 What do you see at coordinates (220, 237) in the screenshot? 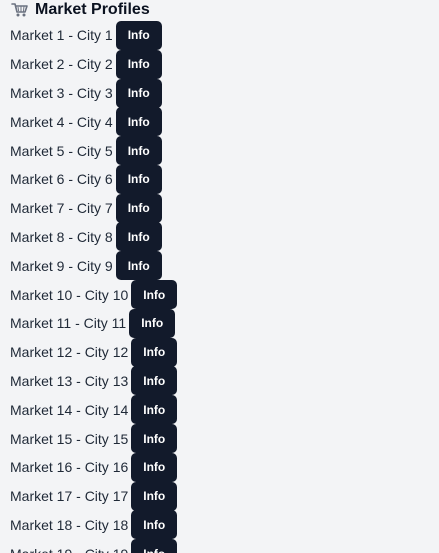
I see `market-row: Market 8 - City 8 Info` at bounding box center [220, 237].